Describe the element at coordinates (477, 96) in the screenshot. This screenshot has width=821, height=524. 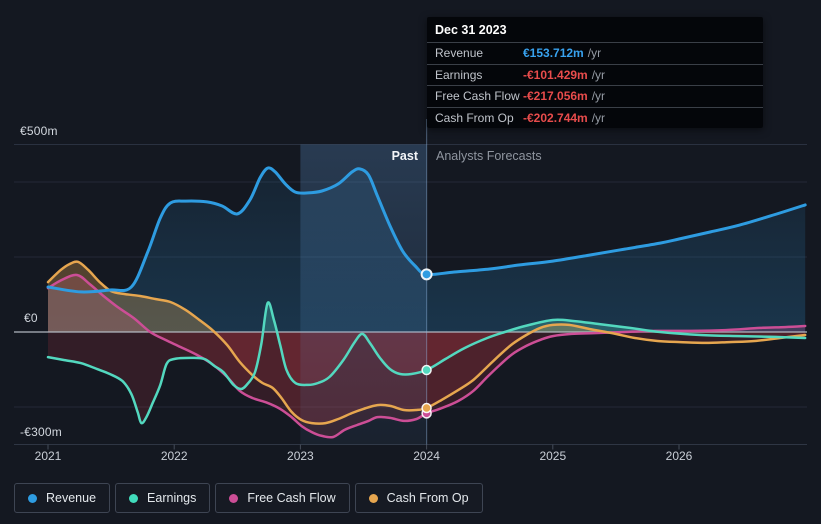
I see `tooltip-row-label: Free Cash Flow` at that location.